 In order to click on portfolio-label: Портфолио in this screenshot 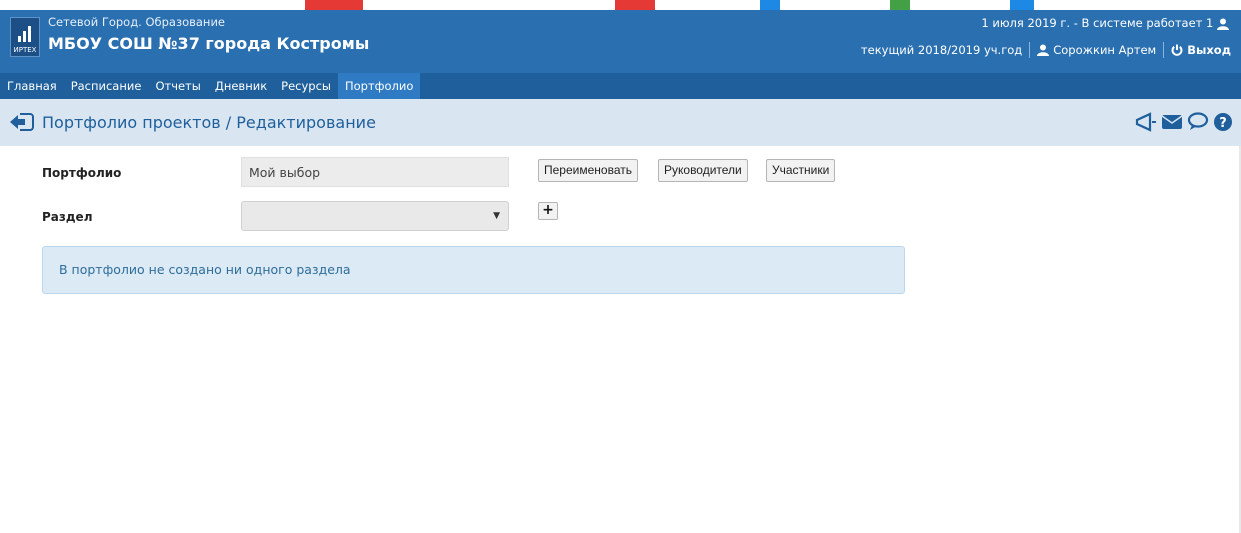, I will do `click(82, 173)`.